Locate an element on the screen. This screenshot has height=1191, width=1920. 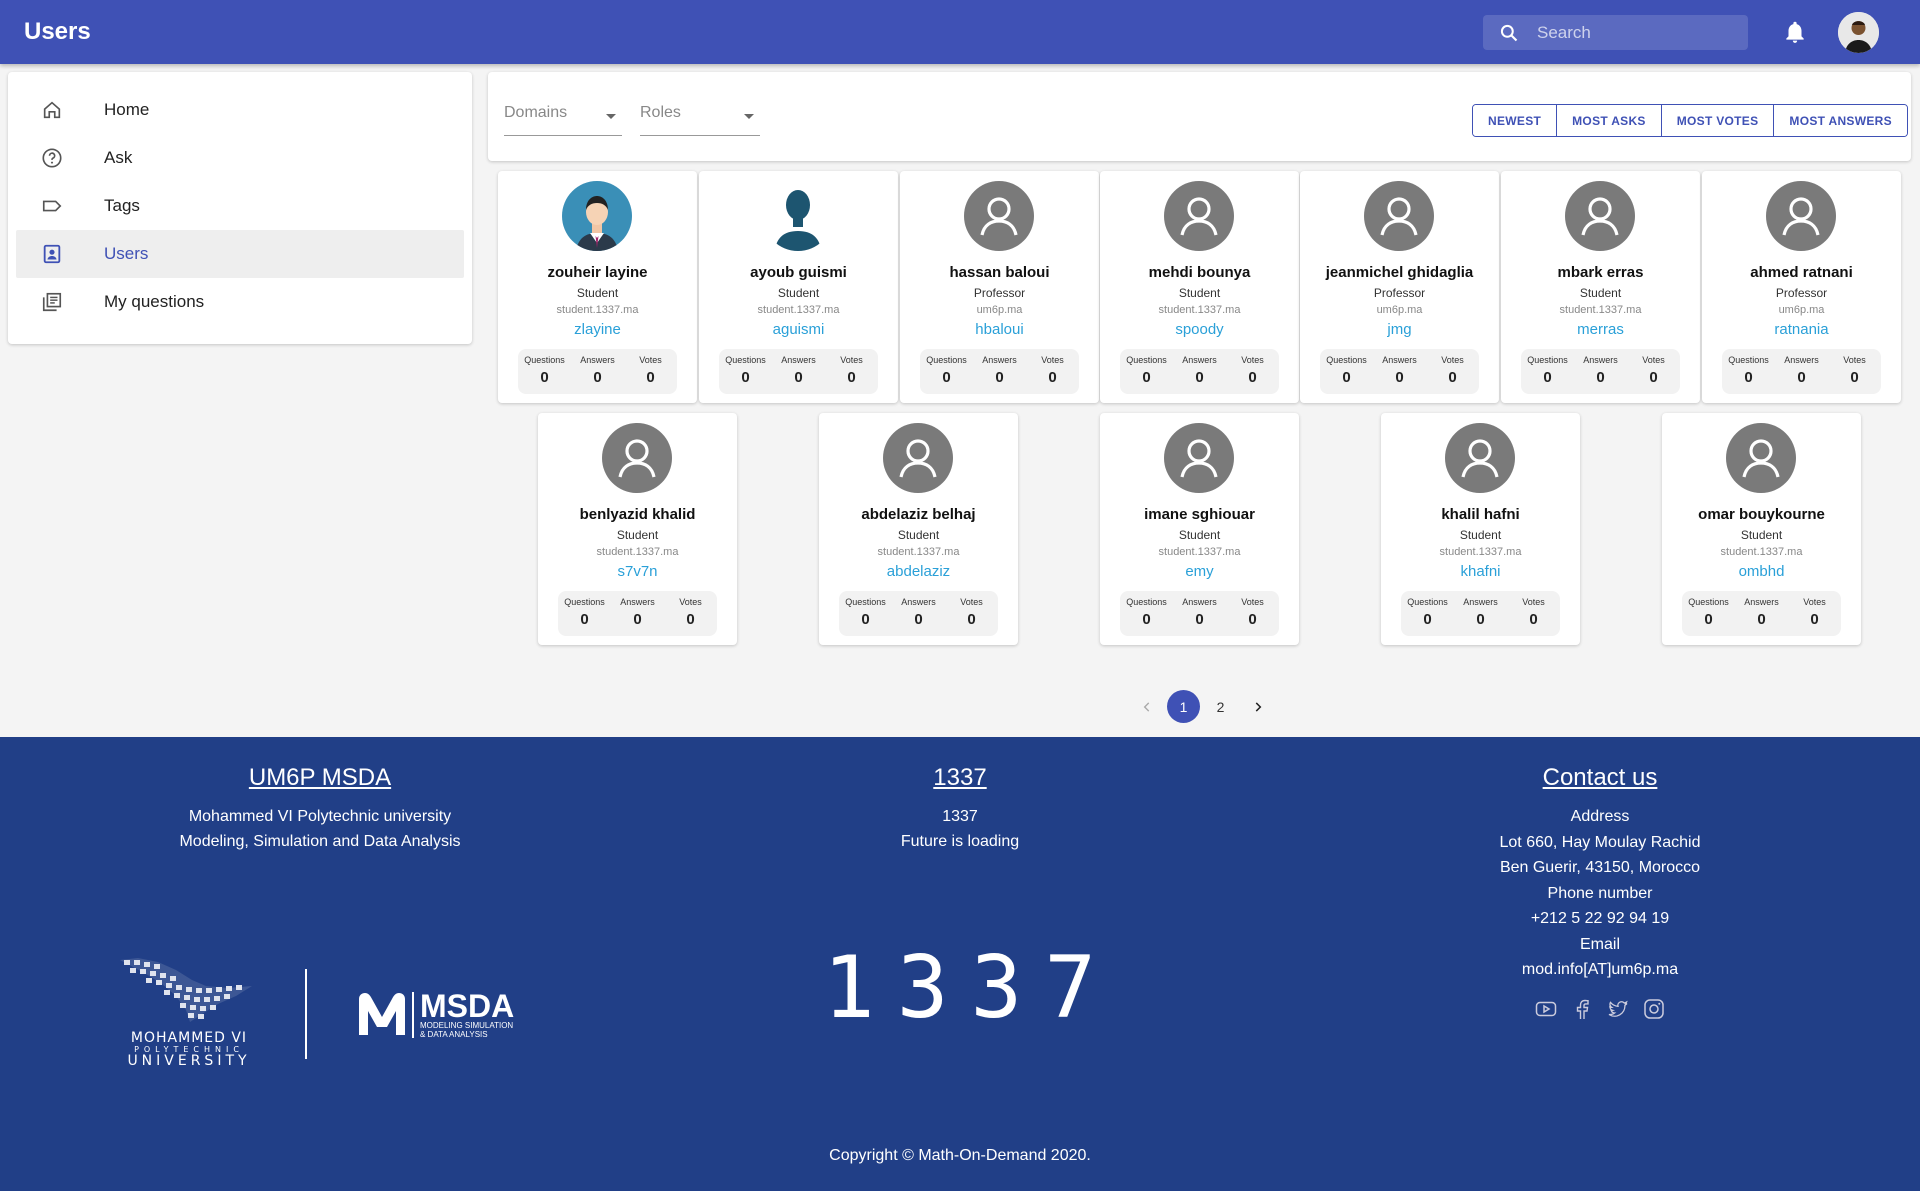
facebook-icon is located at coordinates (1582, 1009).